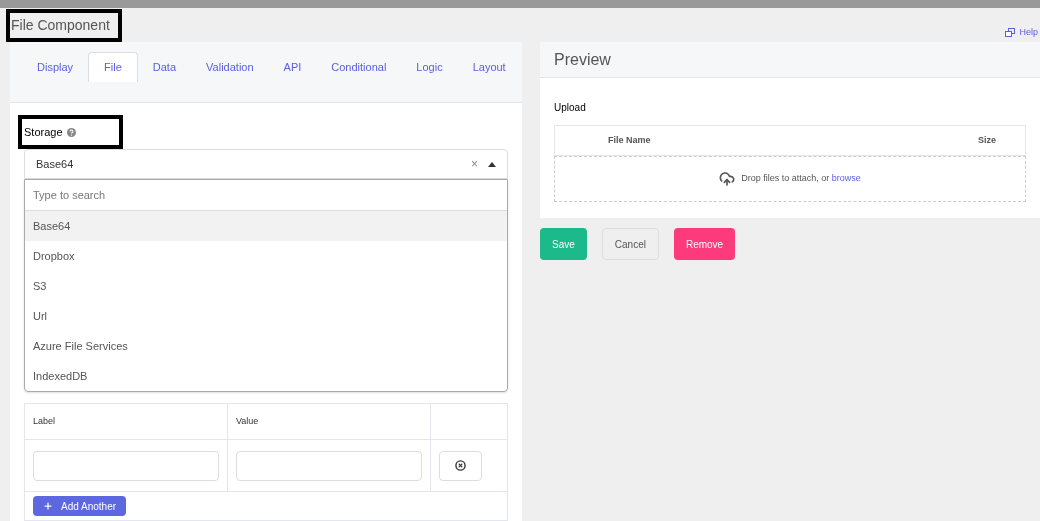 Image resolution: width=1040 pixels, height=521 pixels. Describe the element at coordinates (801, 179) in the screenshot. I see `drop-text: Drop files to attach, or browse` at that location.